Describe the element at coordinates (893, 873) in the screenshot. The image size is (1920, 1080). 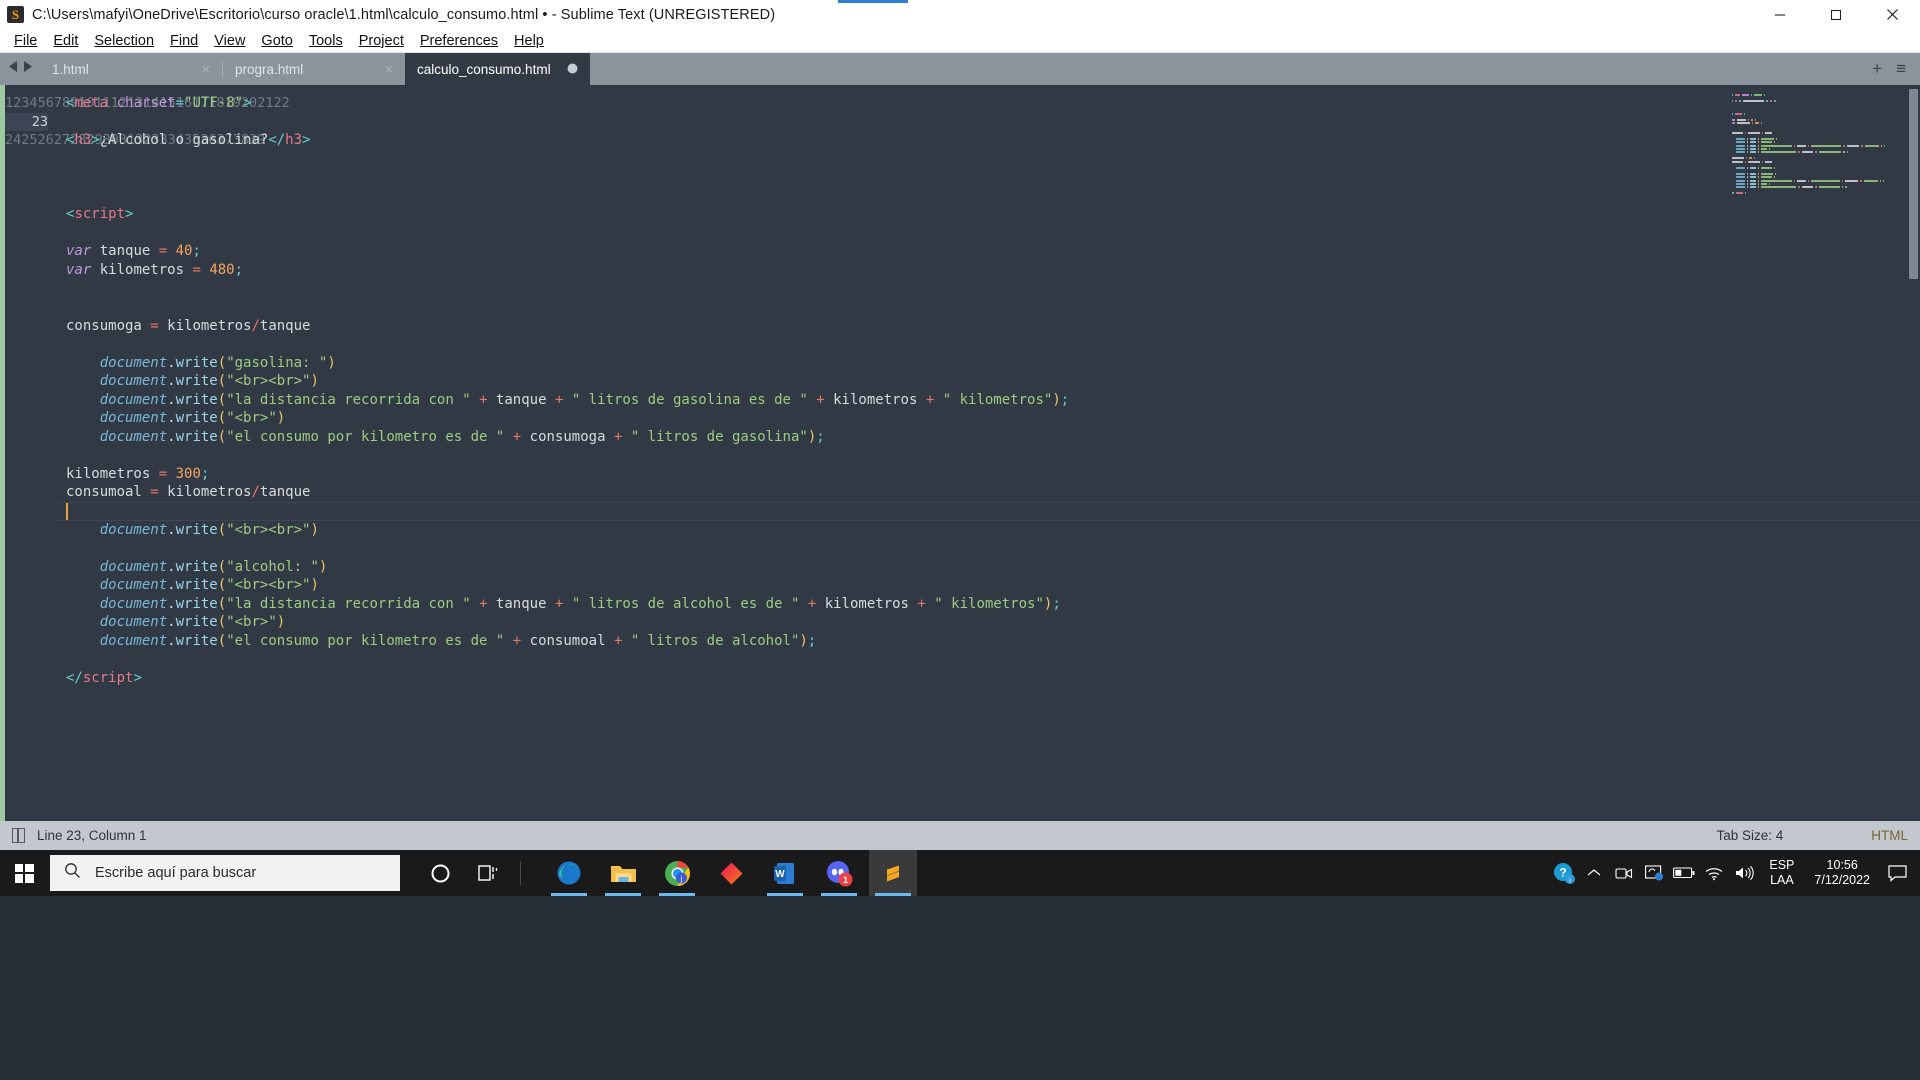
I see `taskbar-app-sublime-text` at that location.